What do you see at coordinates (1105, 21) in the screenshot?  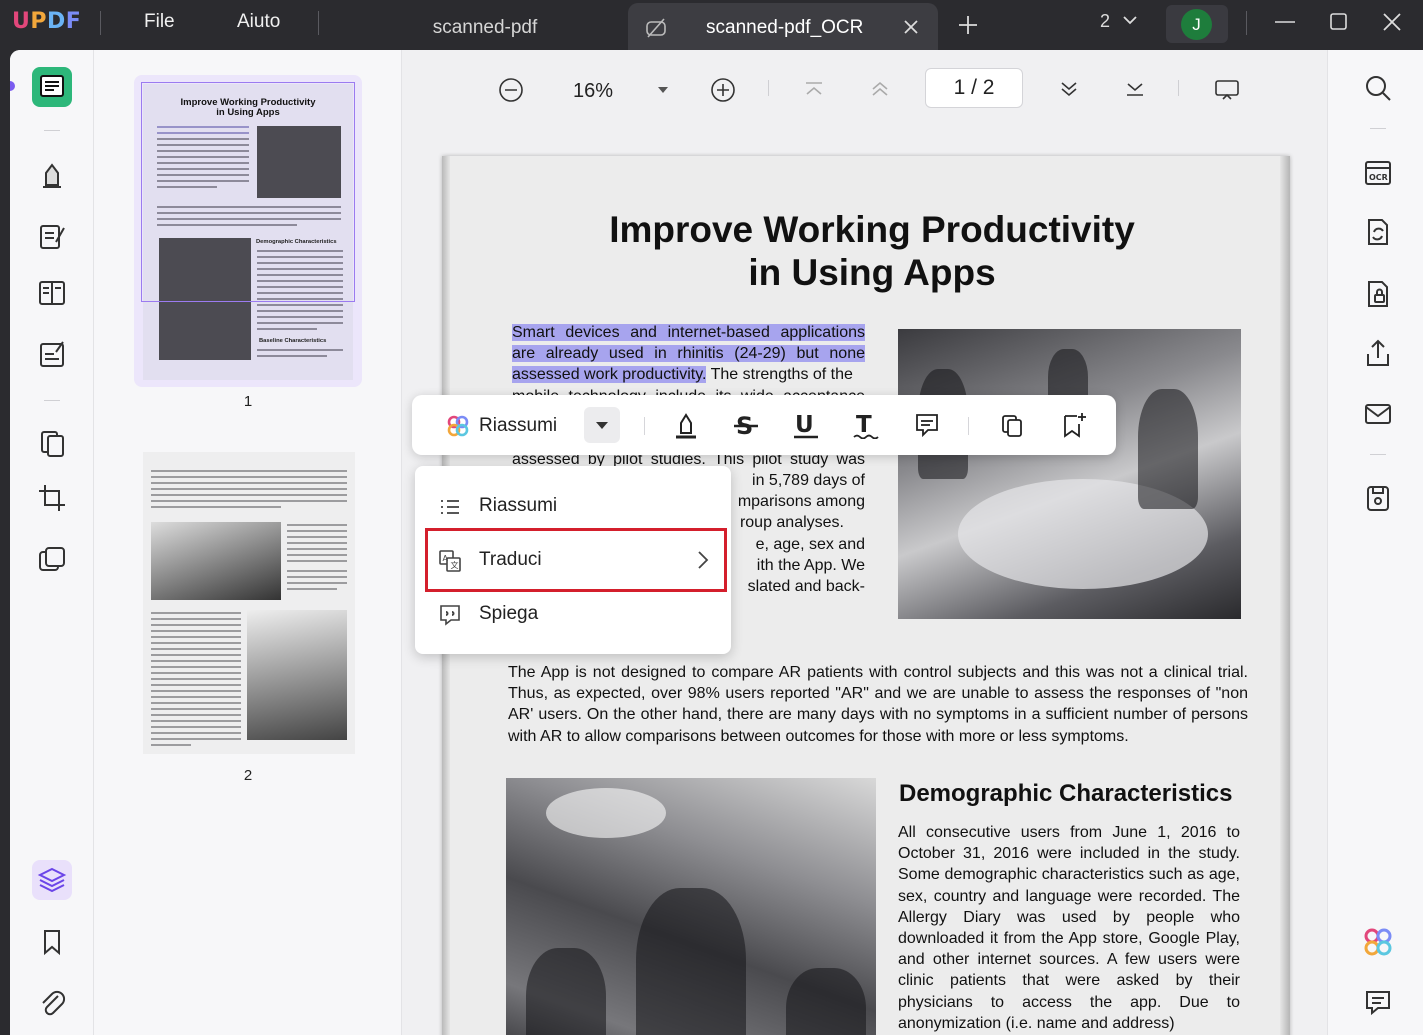 I see `window-count-value: 2` at bounding box center [1105, 21].